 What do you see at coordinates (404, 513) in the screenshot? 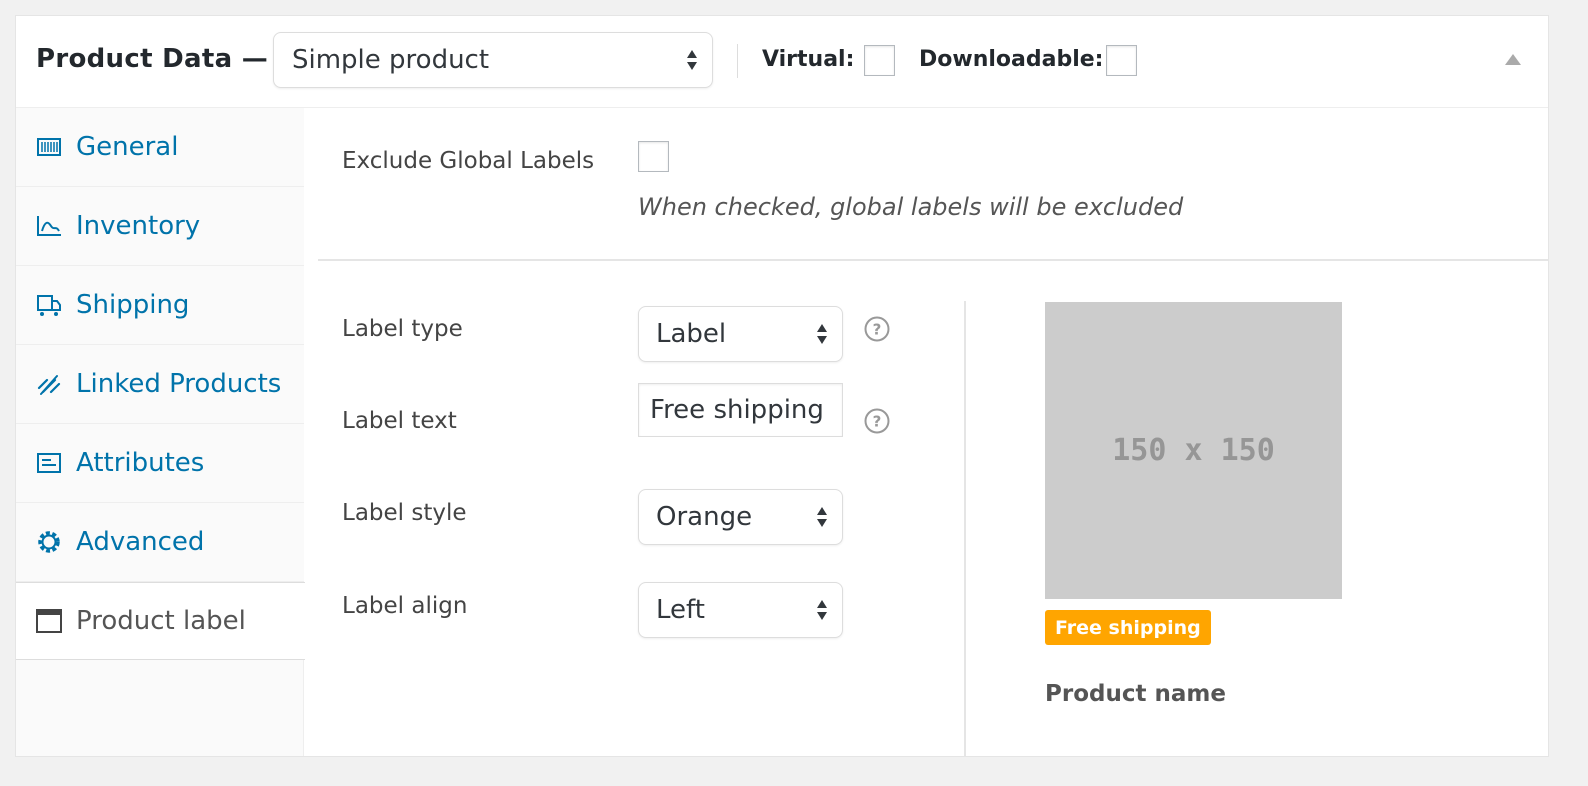
I see `label-style-label: Label style` at bounding box center [404, 513].